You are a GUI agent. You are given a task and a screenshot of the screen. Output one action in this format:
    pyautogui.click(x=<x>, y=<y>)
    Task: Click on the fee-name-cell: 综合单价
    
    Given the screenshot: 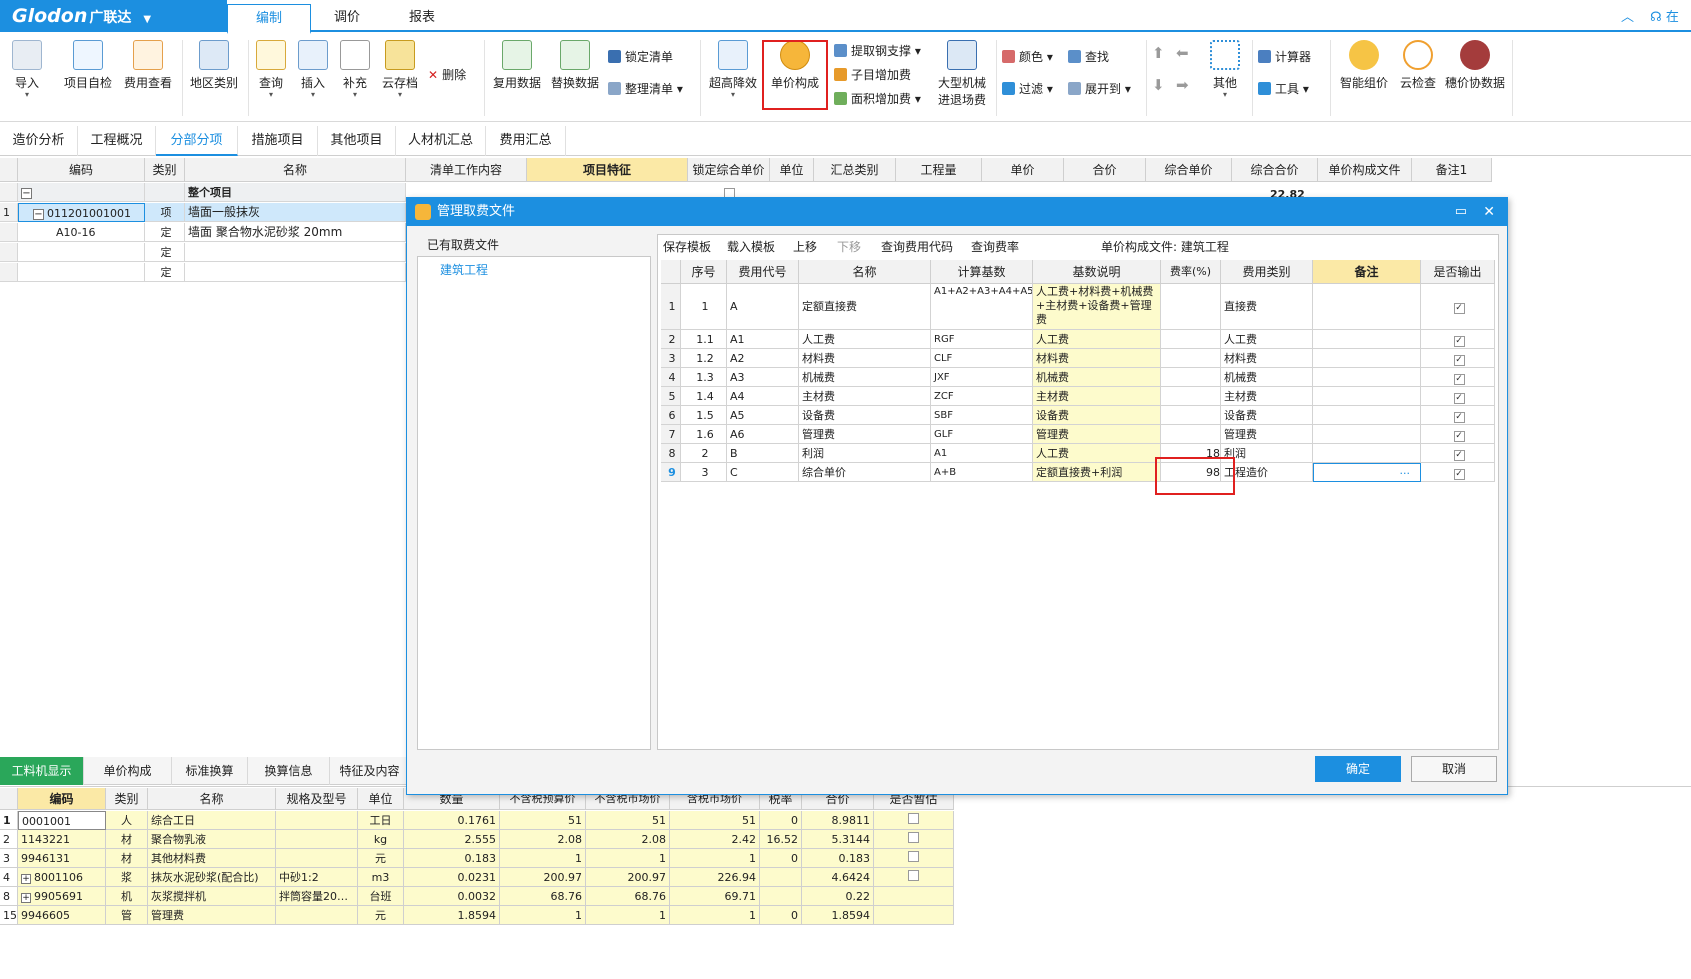 What is the action you would take?
    pyautogui.click(x=865, y=472)
    